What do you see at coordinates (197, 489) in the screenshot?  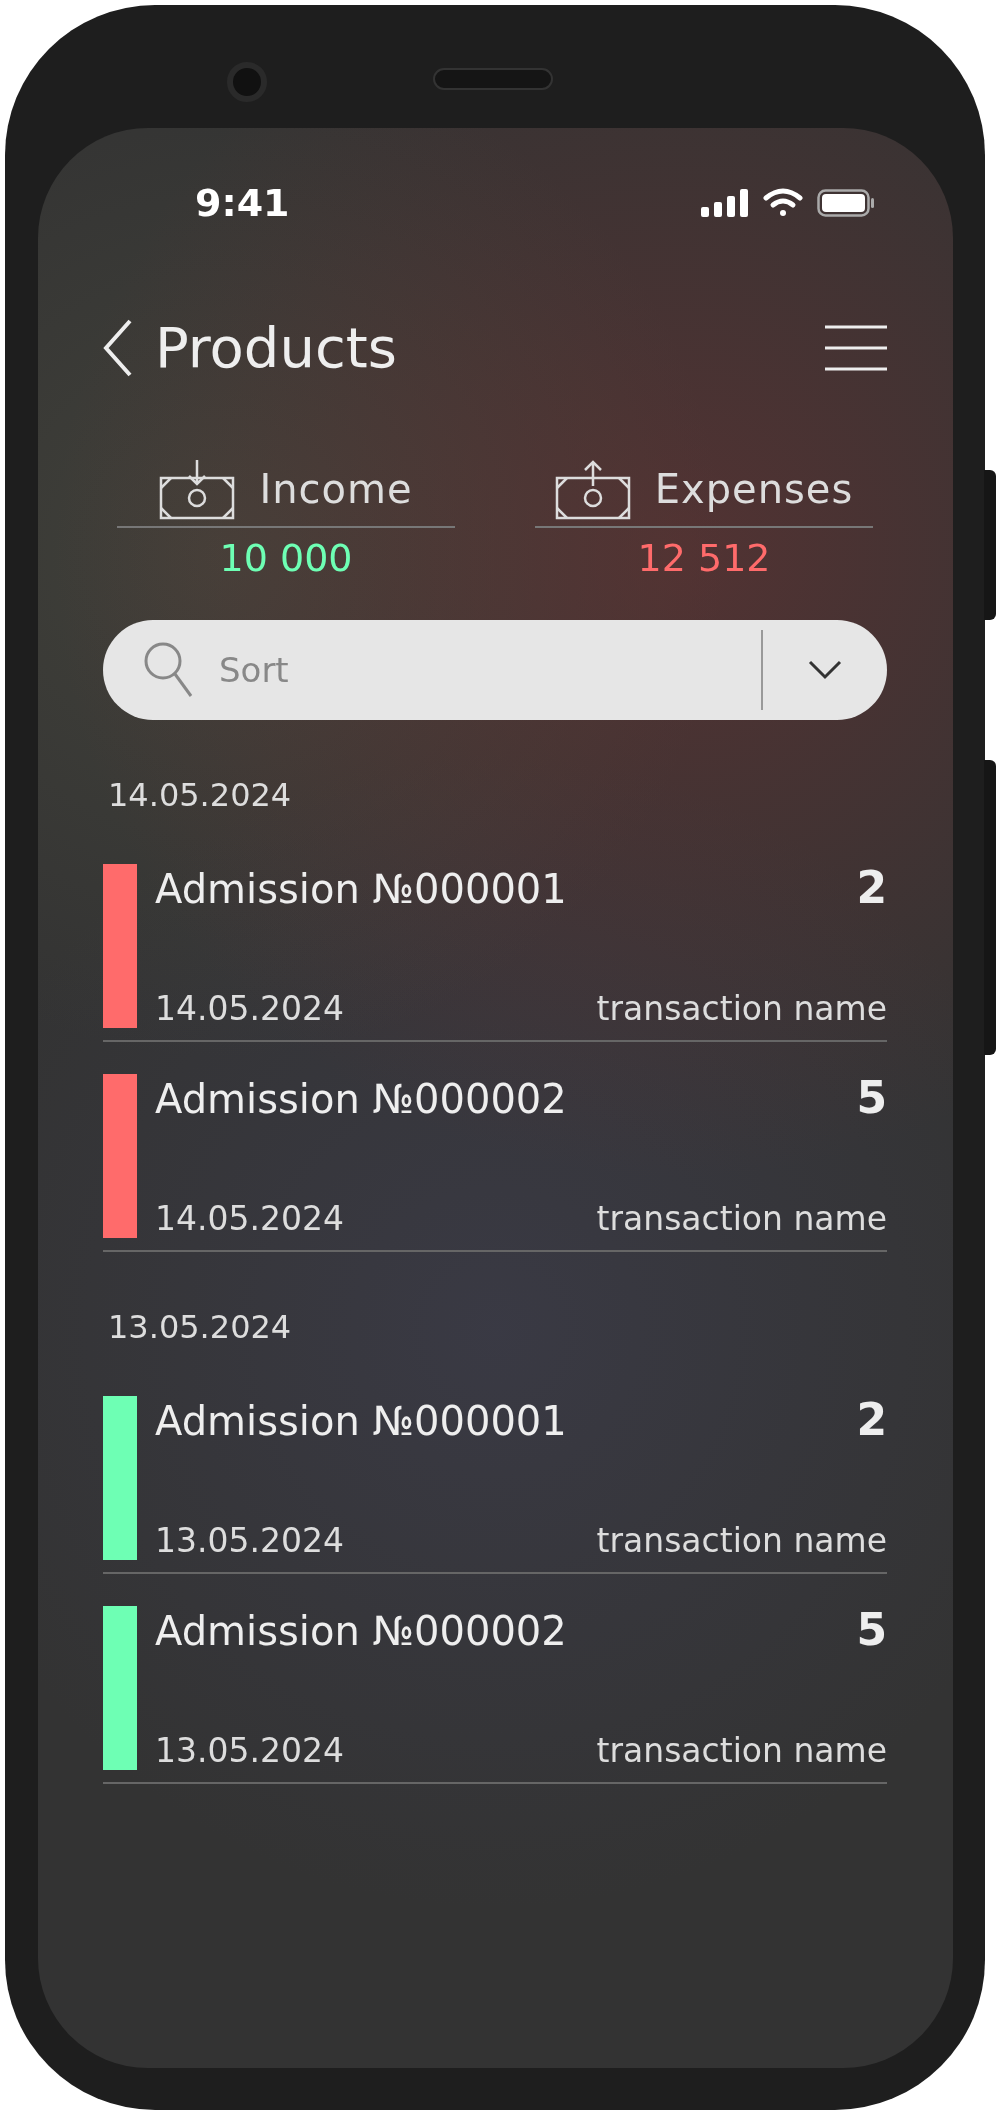 I see `money-download-icon` at bounding box center [197, 489].